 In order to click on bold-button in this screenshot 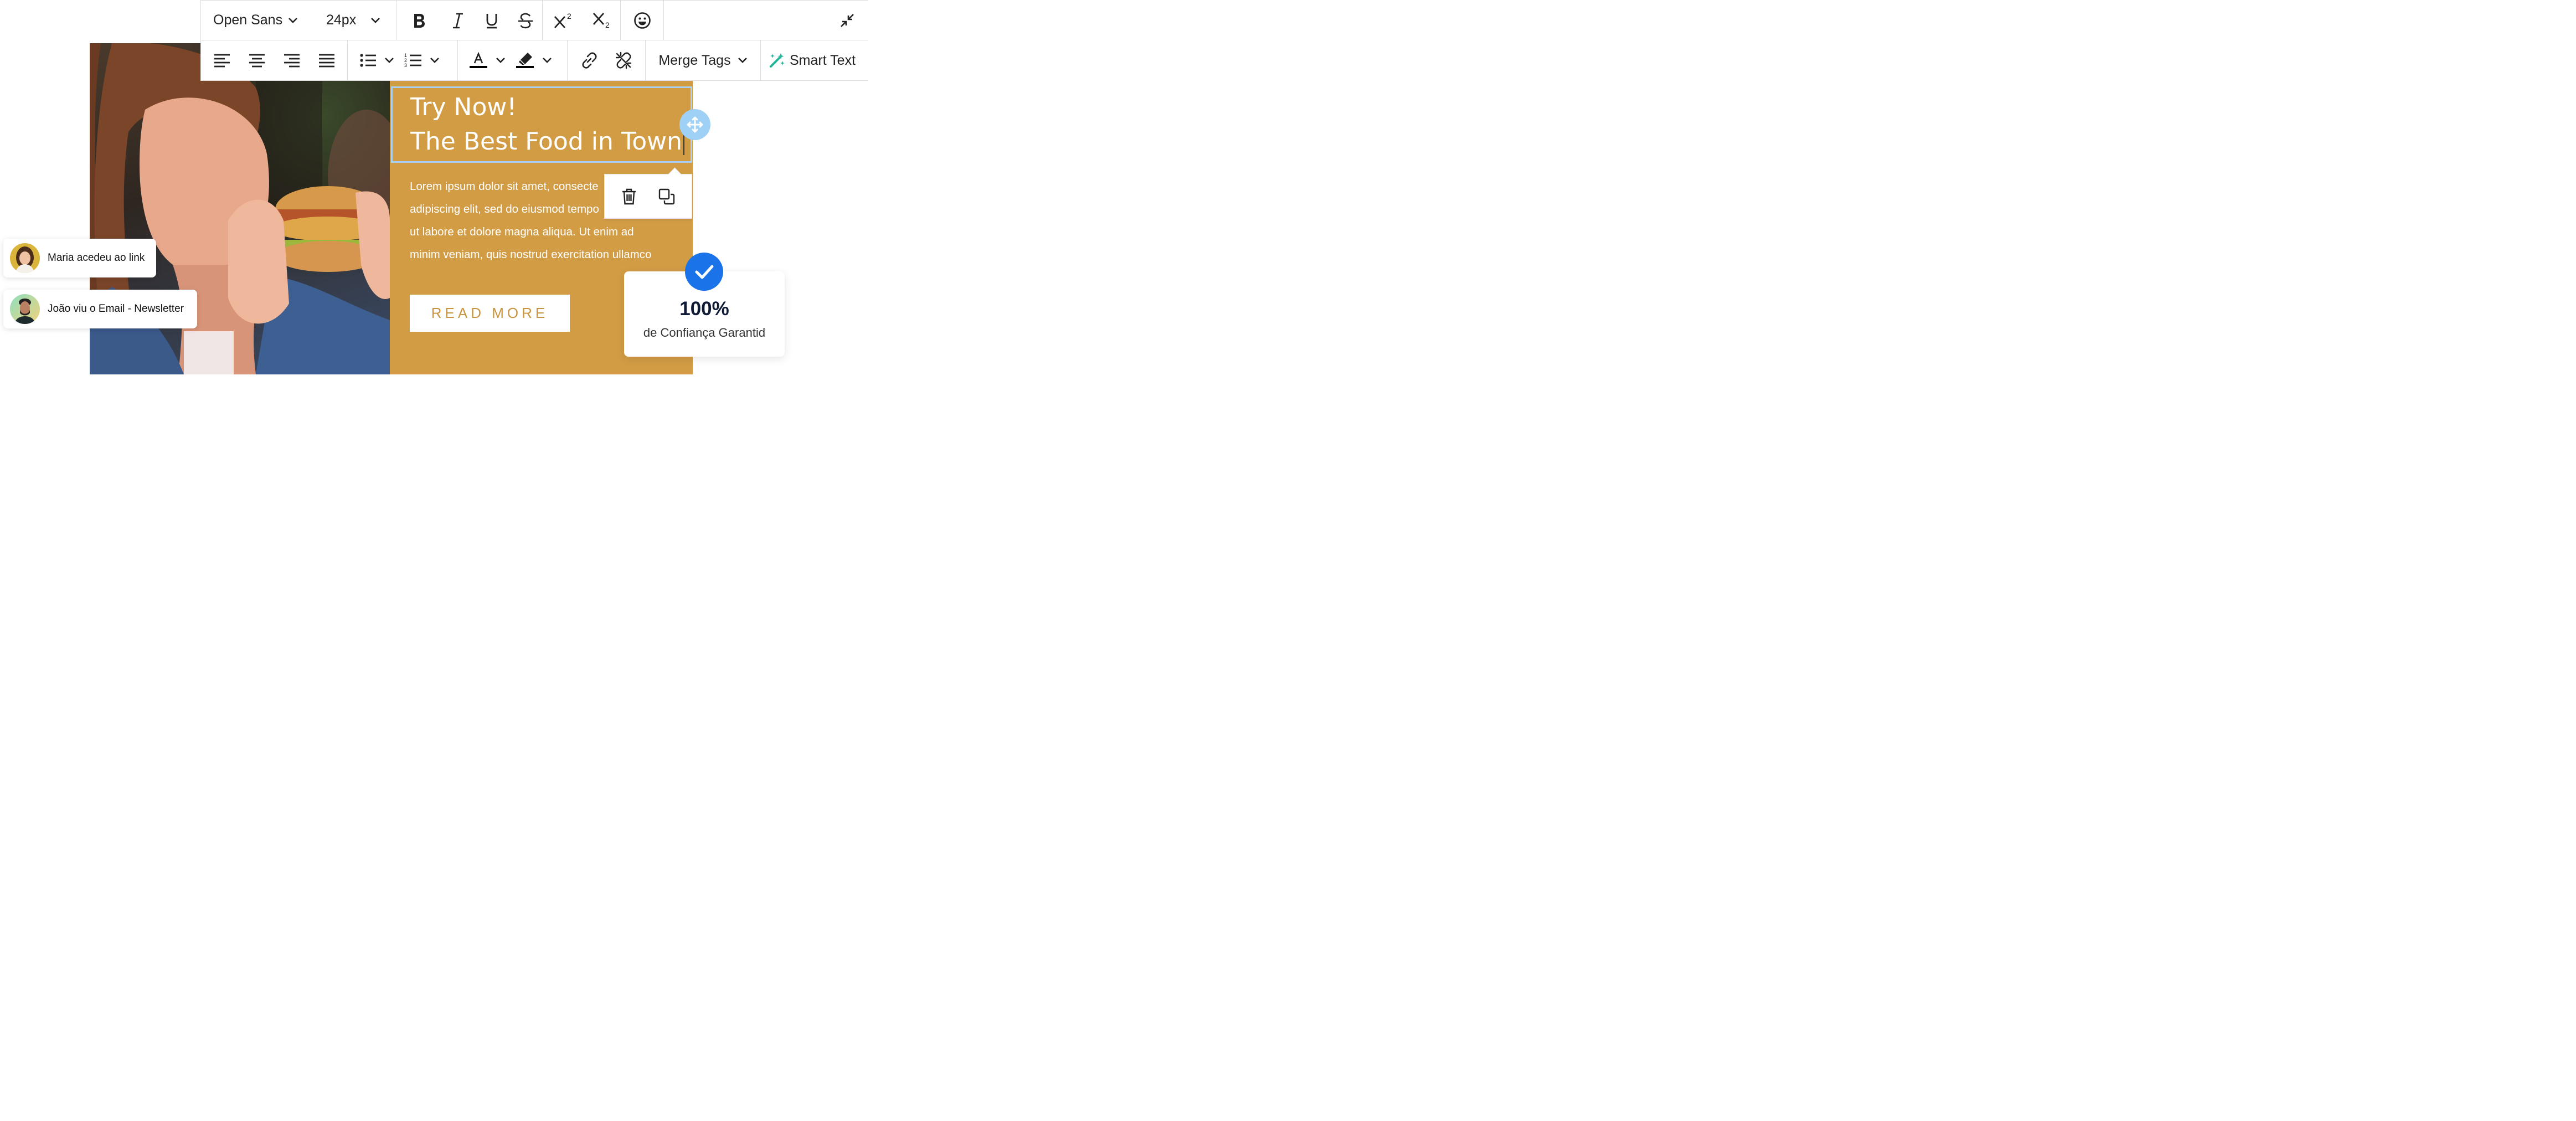, I will do `click(418, 20)`.